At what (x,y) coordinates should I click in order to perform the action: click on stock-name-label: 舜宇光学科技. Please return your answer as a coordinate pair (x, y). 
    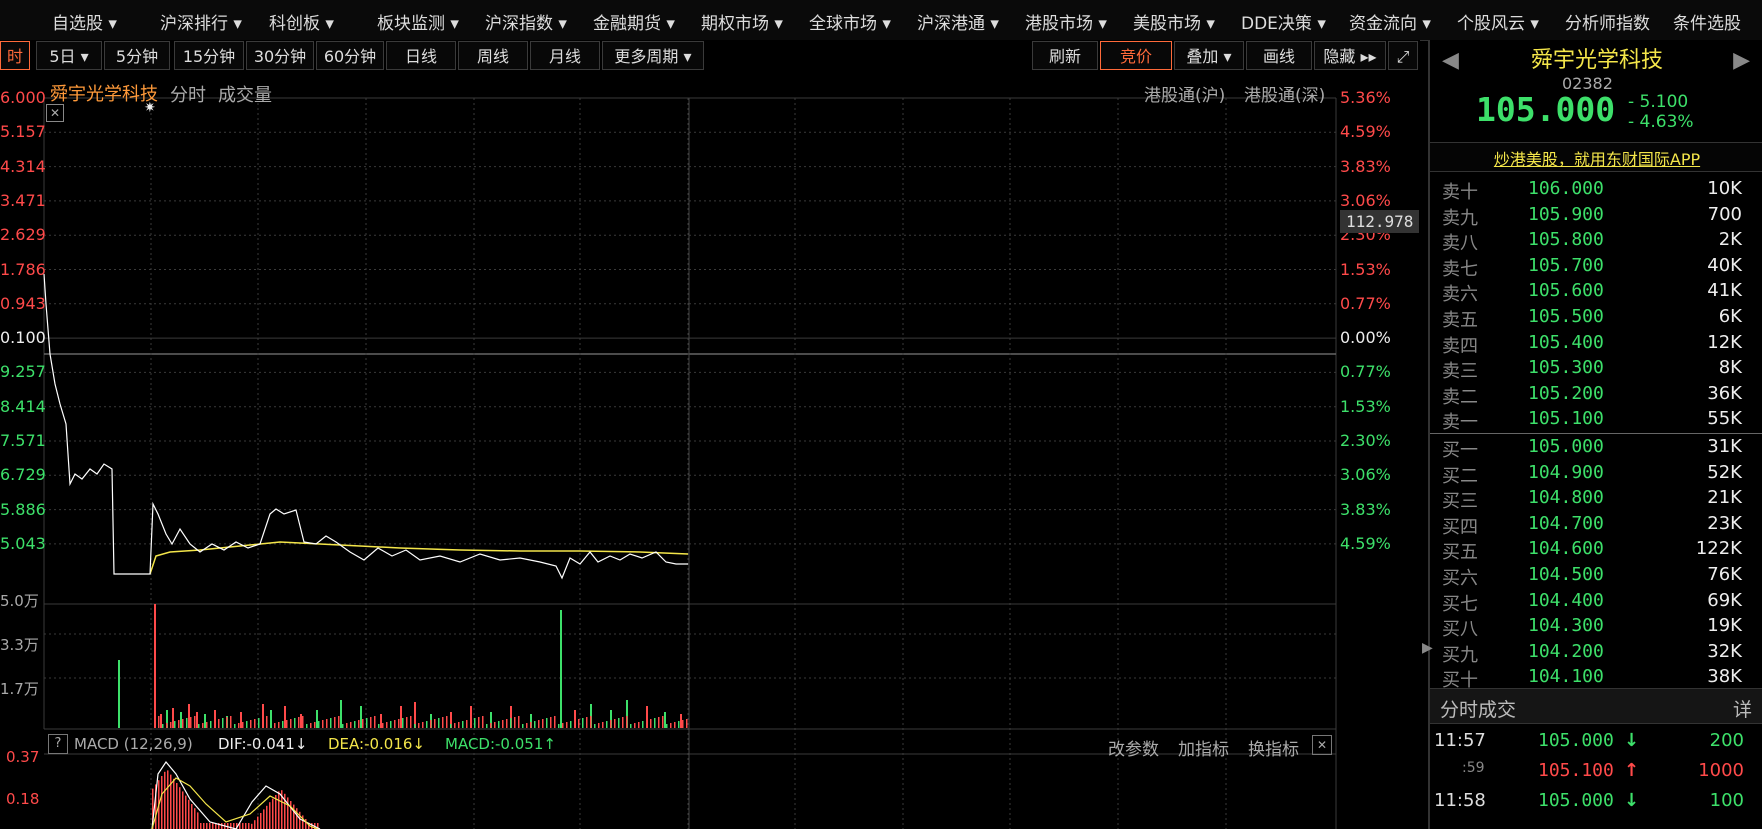
    Looking at the image, I should click on (104, 94).